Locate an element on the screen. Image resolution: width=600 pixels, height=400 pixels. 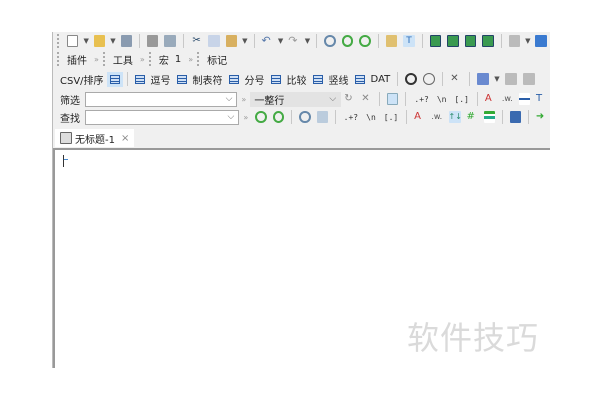
undo-icon: ↶ is located at coordinates (266, 41).